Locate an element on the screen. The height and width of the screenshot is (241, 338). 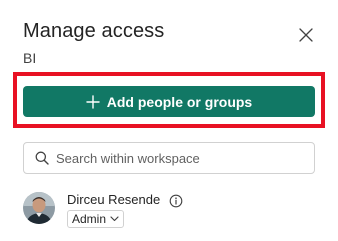
role-dropdown: Admin is located at coordinates (96, 219).